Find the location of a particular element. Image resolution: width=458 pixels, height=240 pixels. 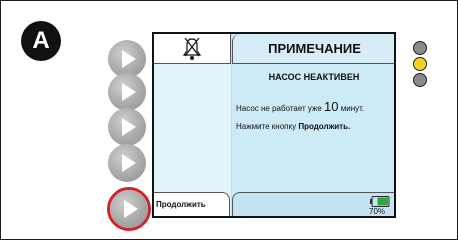

softkey-3-button is located at coordinates (127, 127).